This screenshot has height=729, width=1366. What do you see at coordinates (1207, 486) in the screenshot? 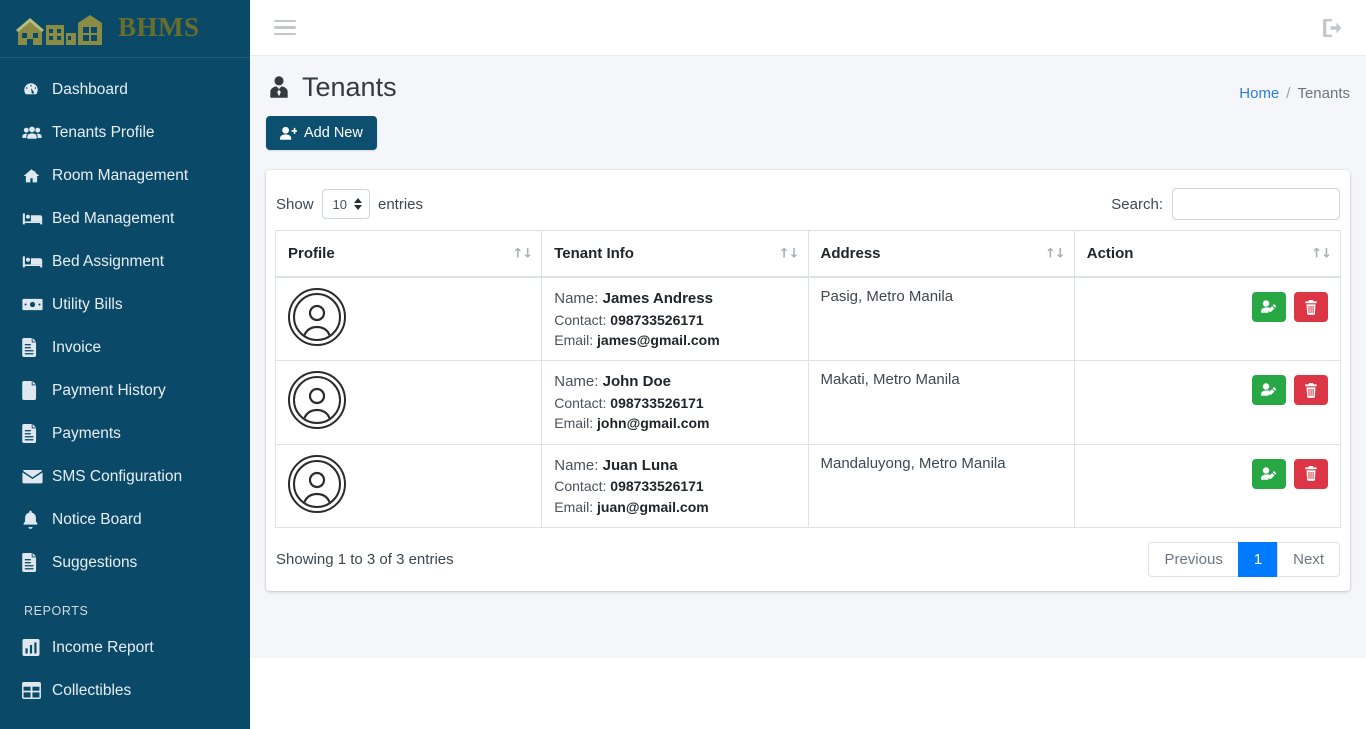
I see `cell-action` at bounding box center [1207, 486].